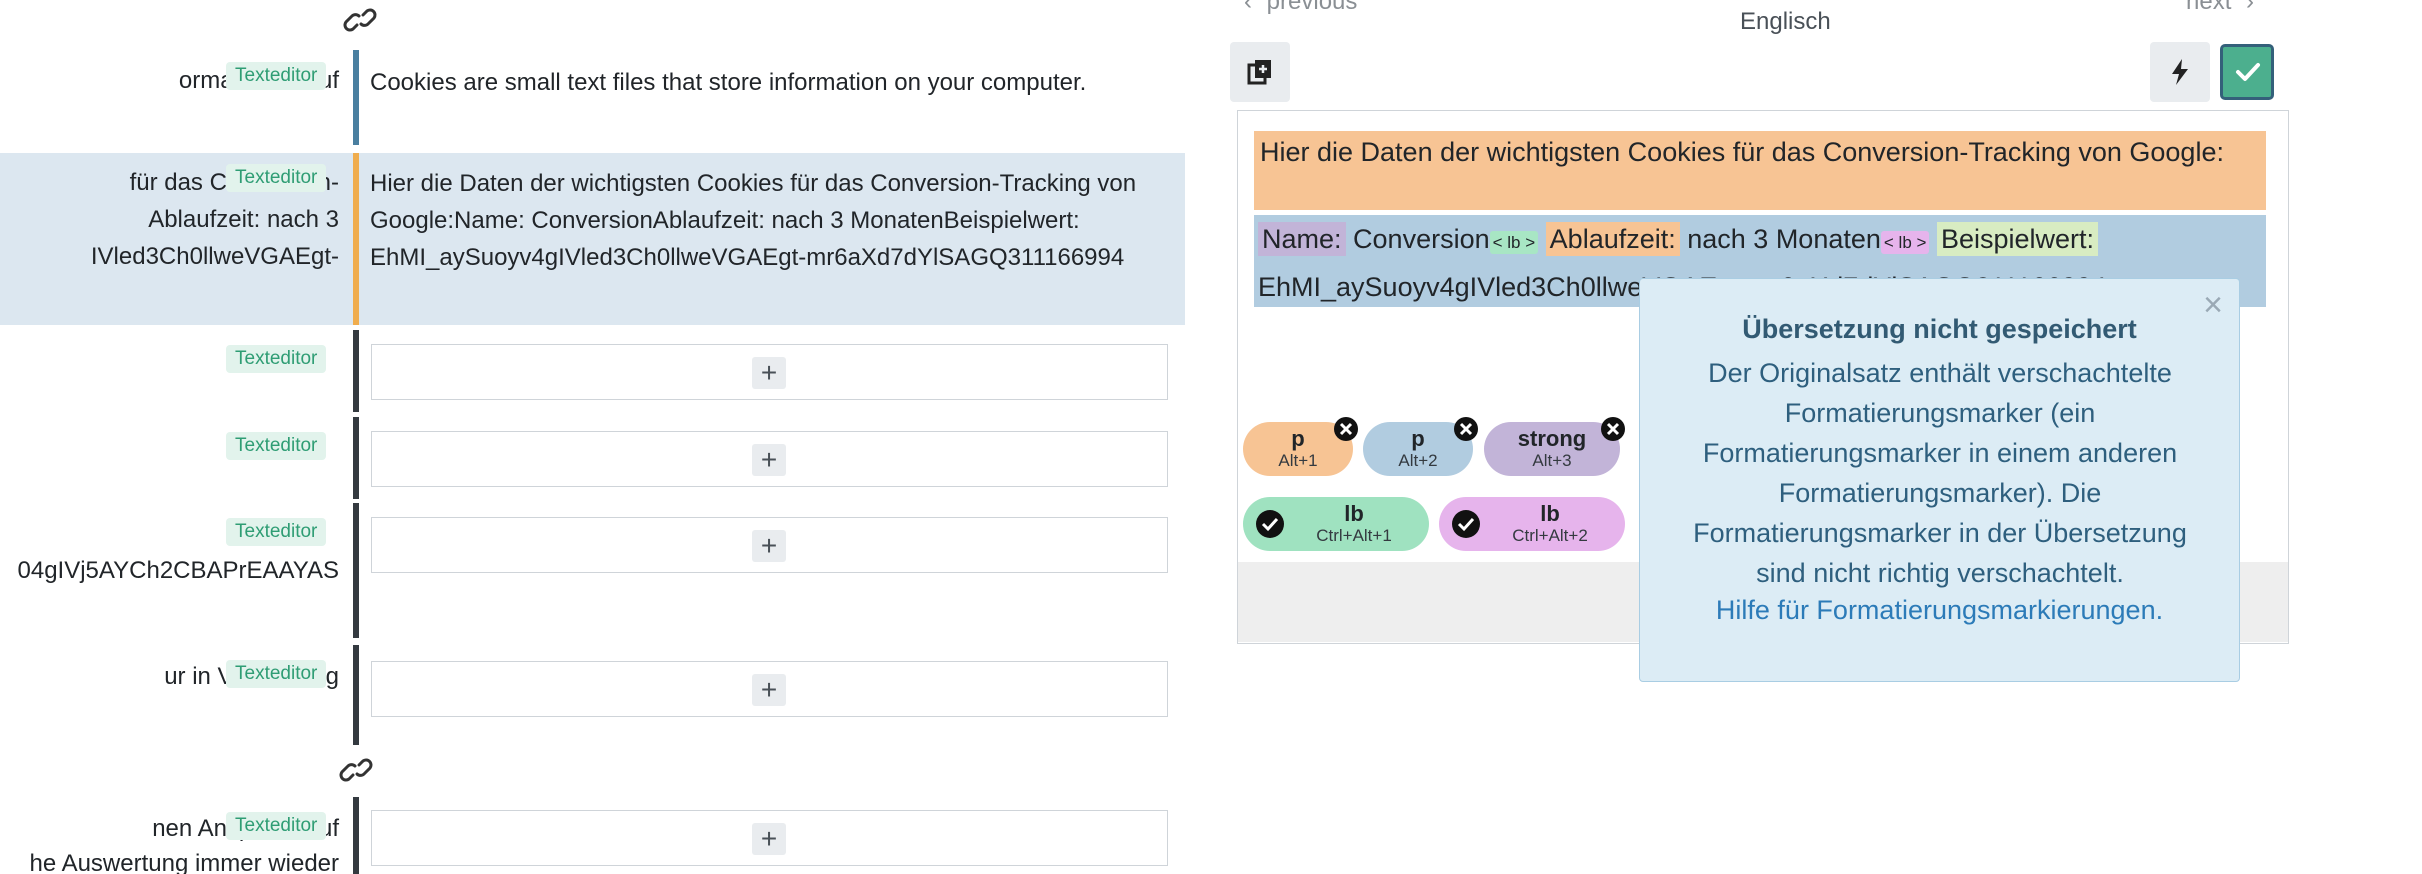  What do you see at coordinates (214, 256) in the screenshot?
I see `source-text: IVled3Ch0llweVGAEgt-` at bounding box center [214, 256].